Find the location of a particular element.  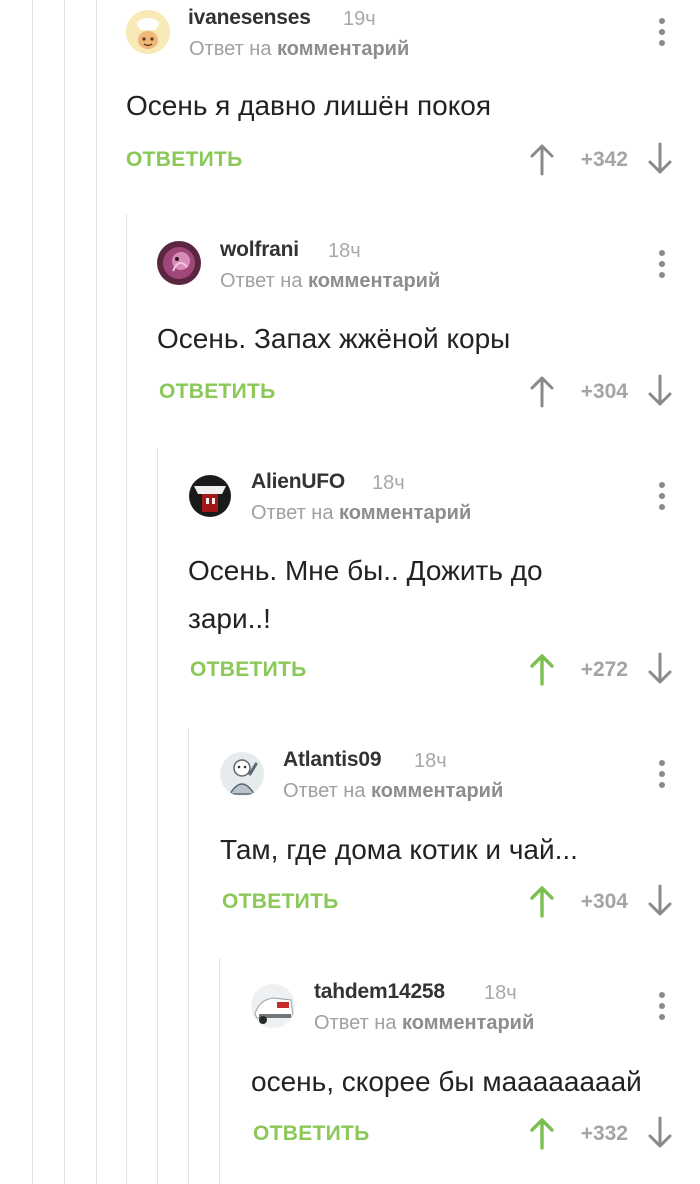

comment-author: Atlantis09 is located at coordinates (332, 760).